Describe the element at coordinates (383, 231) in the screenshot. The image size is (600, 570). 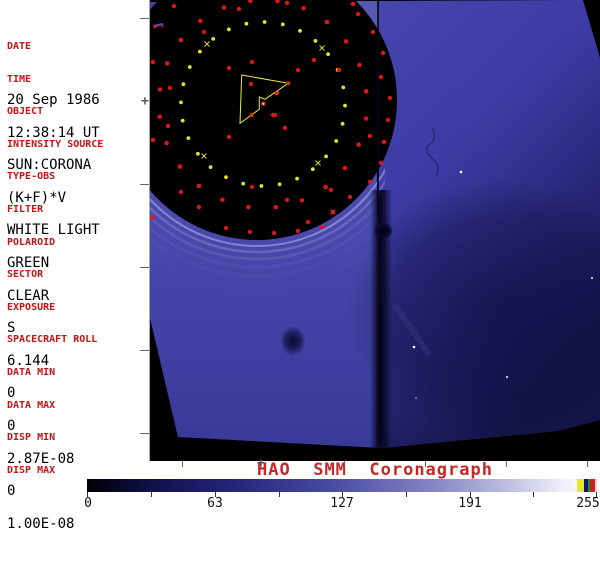
I see `pylon-blob` at that location.